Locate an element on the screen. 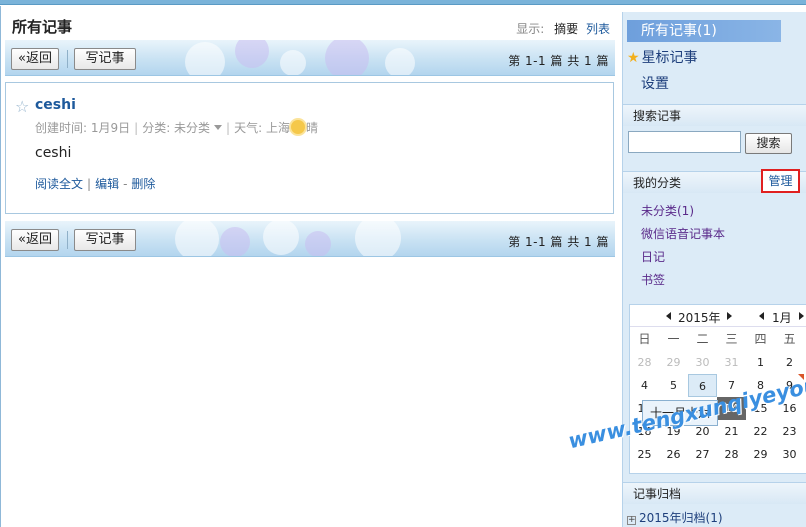 The width and height of the screenshot is (806, 527). prev-month-icon is located at coordinates (761, 316).